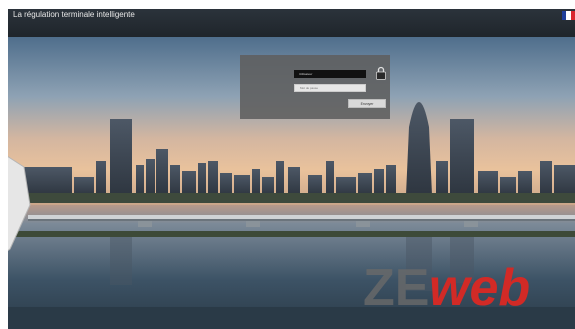 The width and height of the screenshot is (575, 329). I want to click on submit-button: Envoyer, so click(367, 103).